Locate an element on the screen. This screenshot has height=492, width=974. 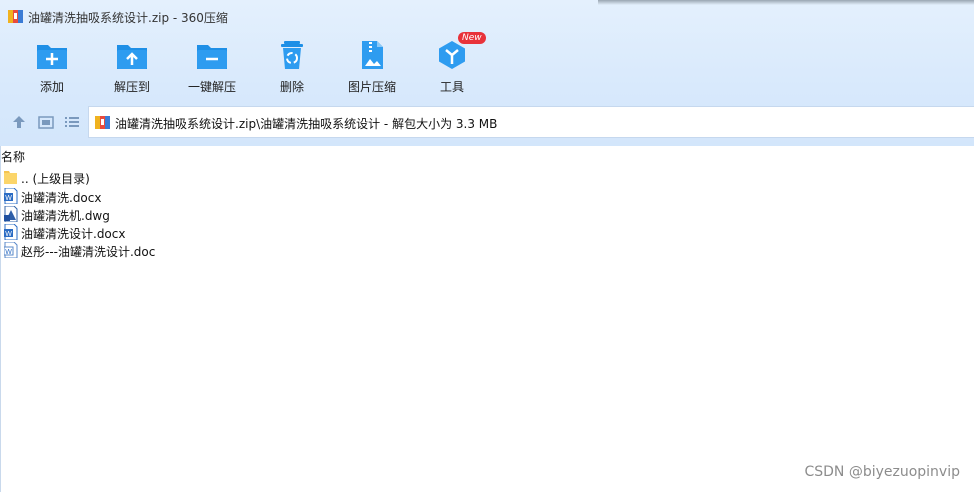
image-compress-label: 图片压缩 is located at coordinates (371, 87).